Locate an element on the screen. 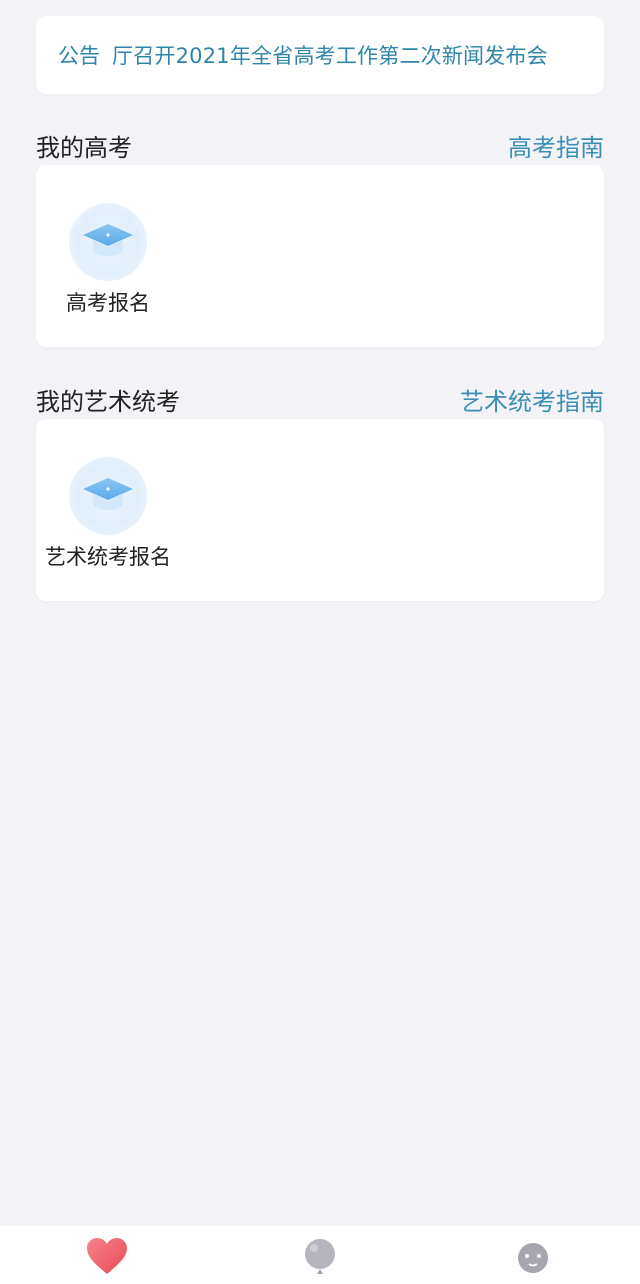 This screenshot has width=640, height=1284. gaokao-register-button: 高考报名 is located at coordinates (108, 263).